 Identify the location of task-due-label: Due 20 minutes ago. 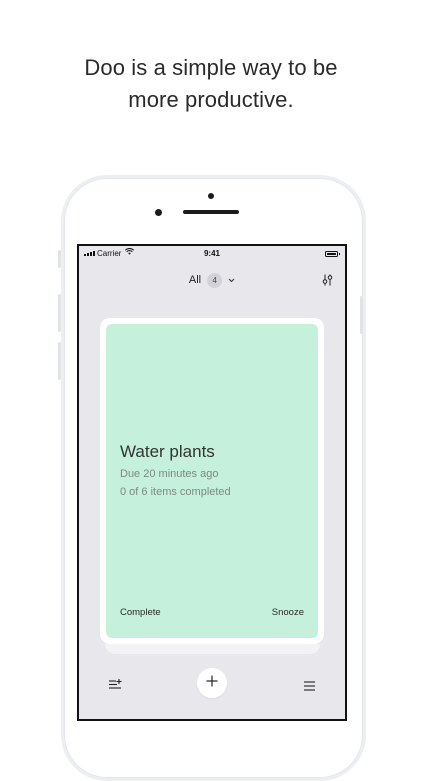
(169, 474).